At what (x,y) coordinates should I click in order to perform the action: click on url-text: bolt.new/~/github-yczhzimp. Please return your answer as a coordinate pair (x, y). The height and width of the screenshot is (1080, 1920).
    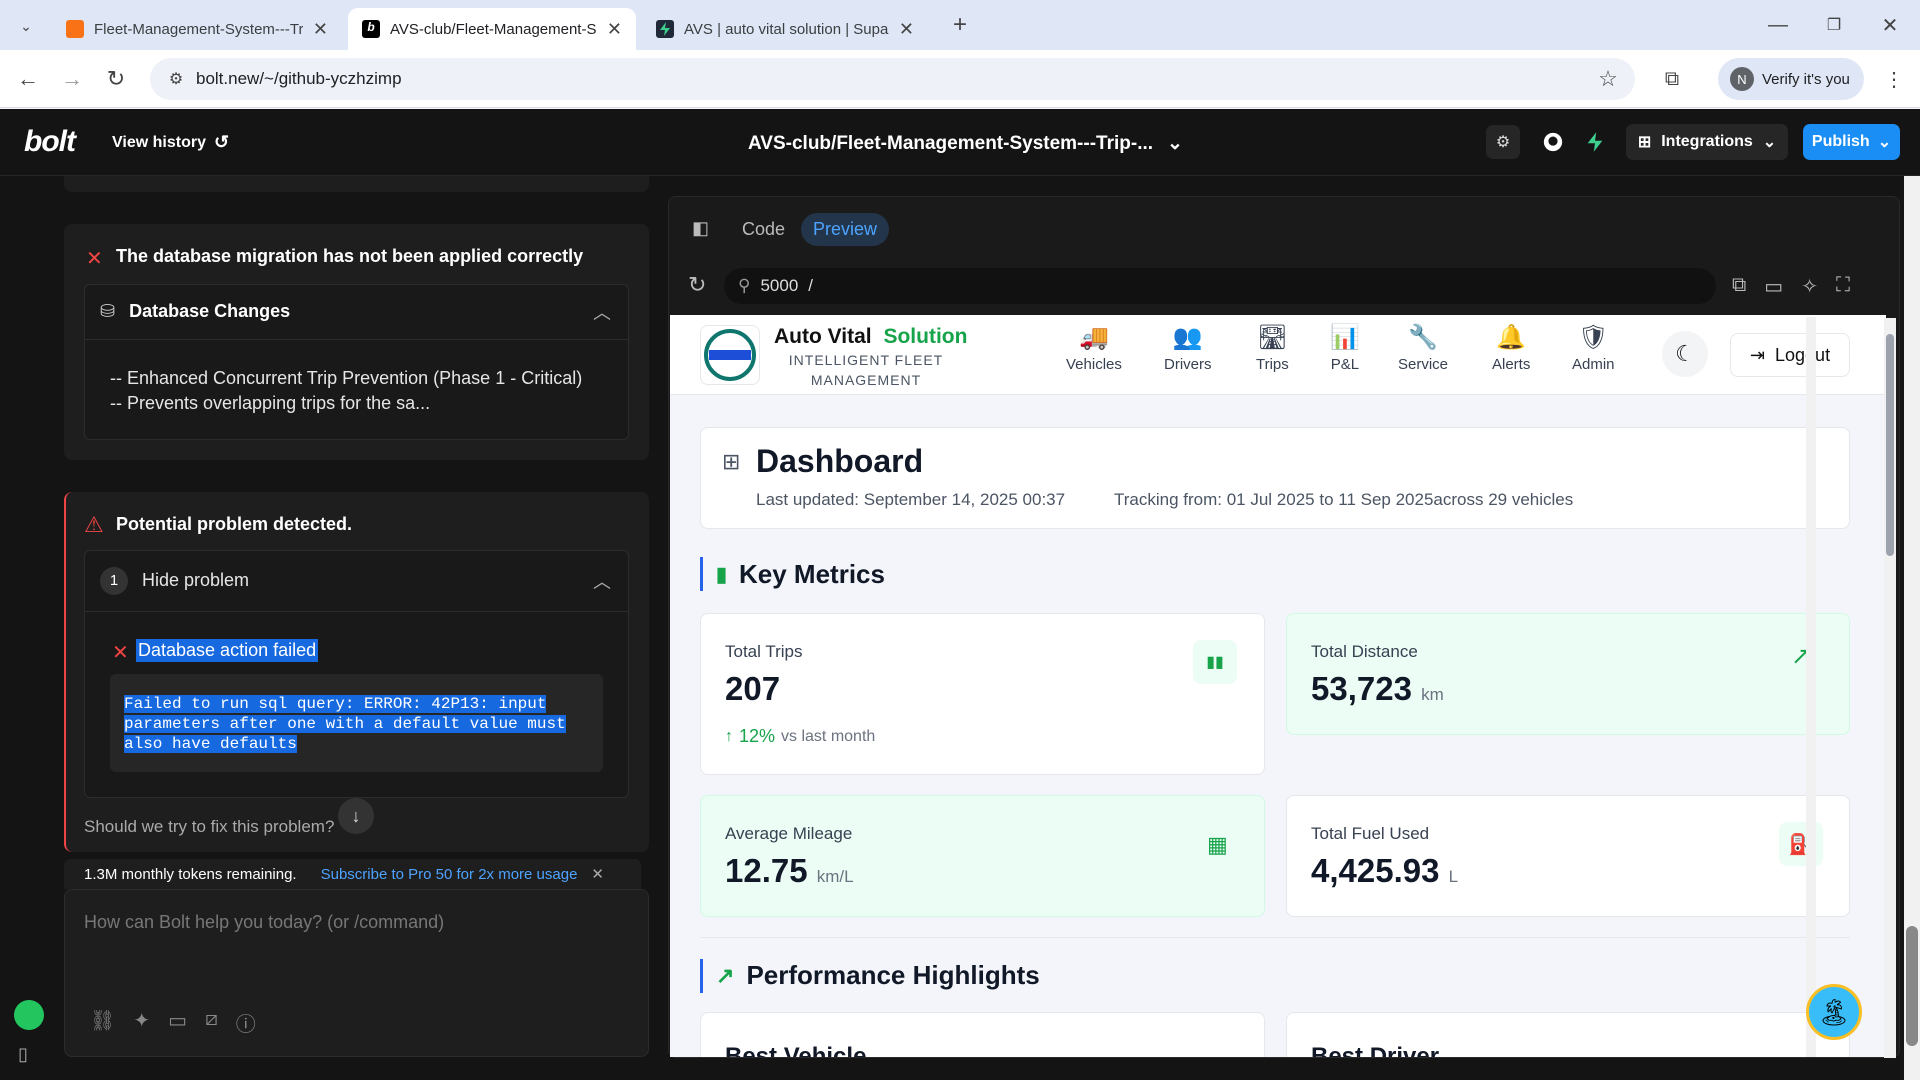
    Looking at the image, I should click on (299, 78).